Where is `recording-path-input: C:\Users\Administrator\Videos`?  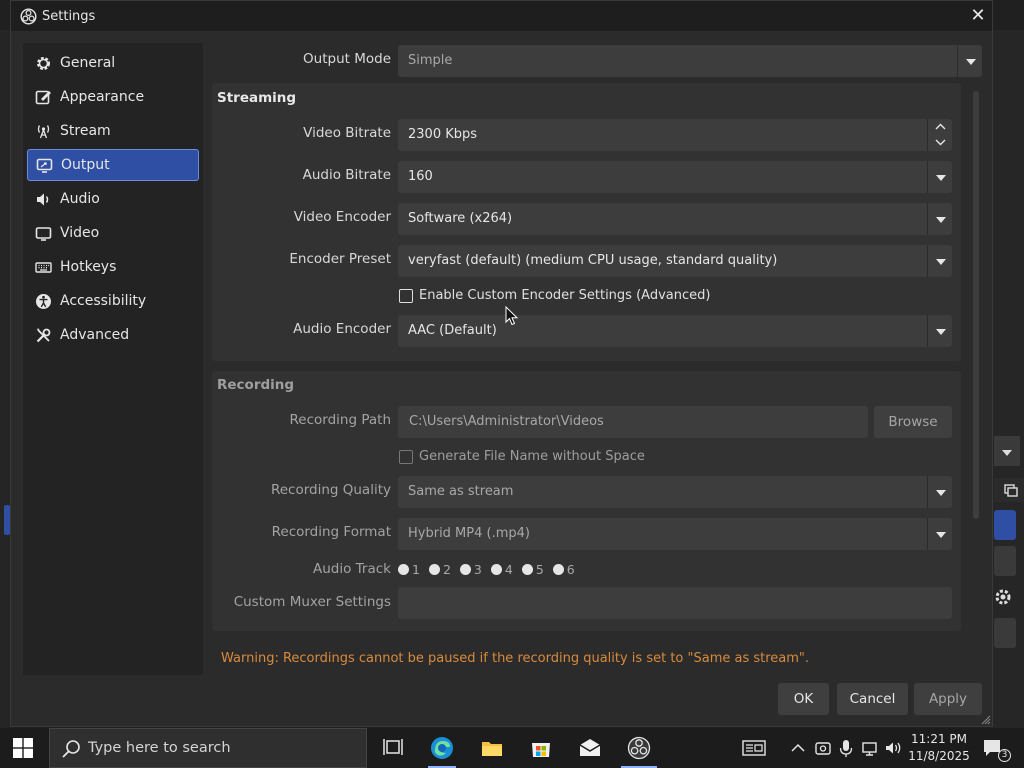
recording-path-input: C:\Users\Administrator\Videos is located at coordinates (633, 422).